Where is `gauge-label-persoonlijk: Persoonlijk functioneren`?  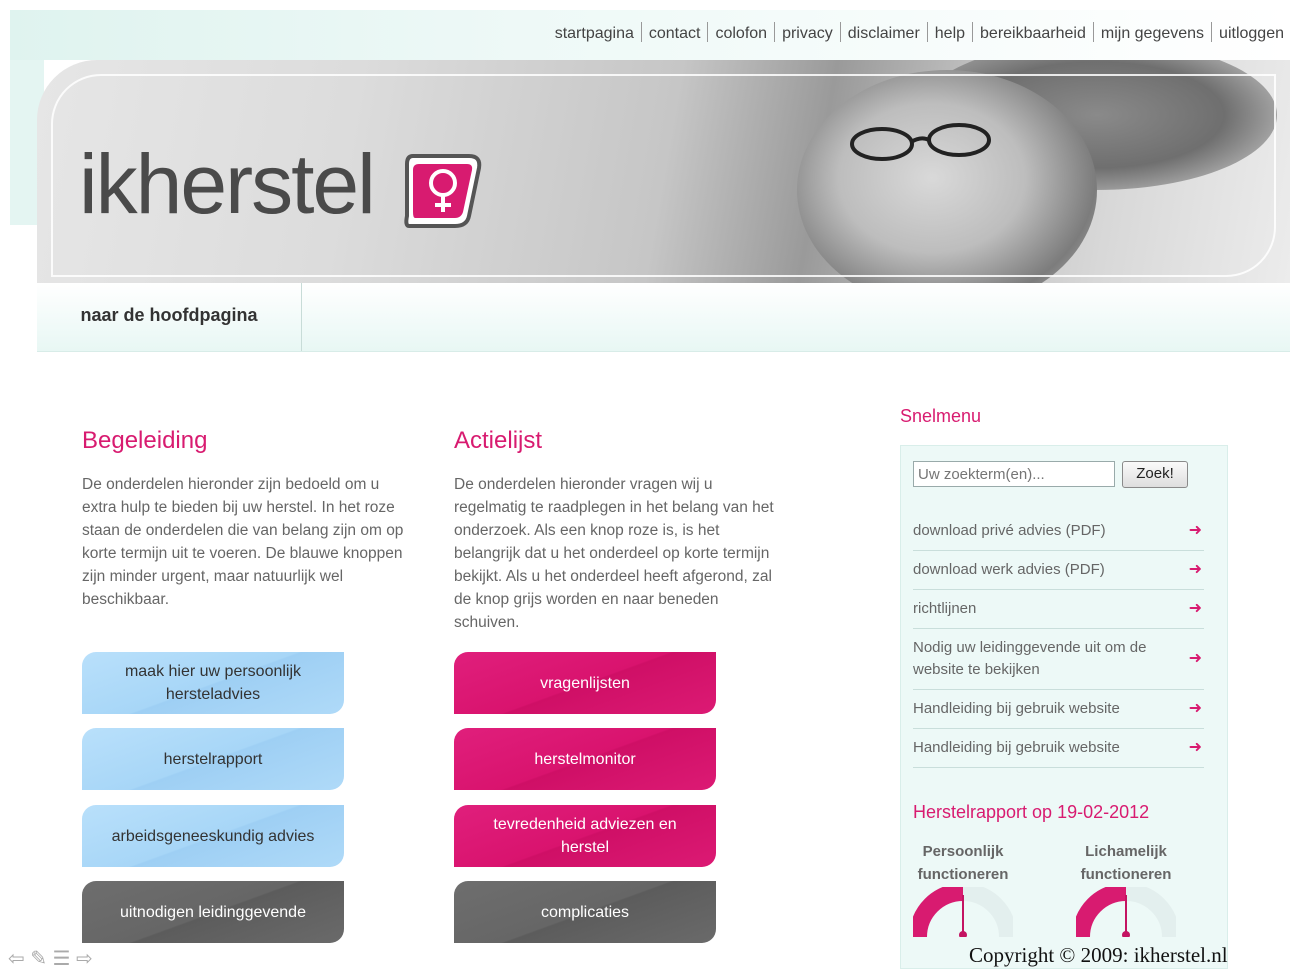 gauge-label-persoonlijk: Persoonlijk functioneren is located at coordinates (963, 863).